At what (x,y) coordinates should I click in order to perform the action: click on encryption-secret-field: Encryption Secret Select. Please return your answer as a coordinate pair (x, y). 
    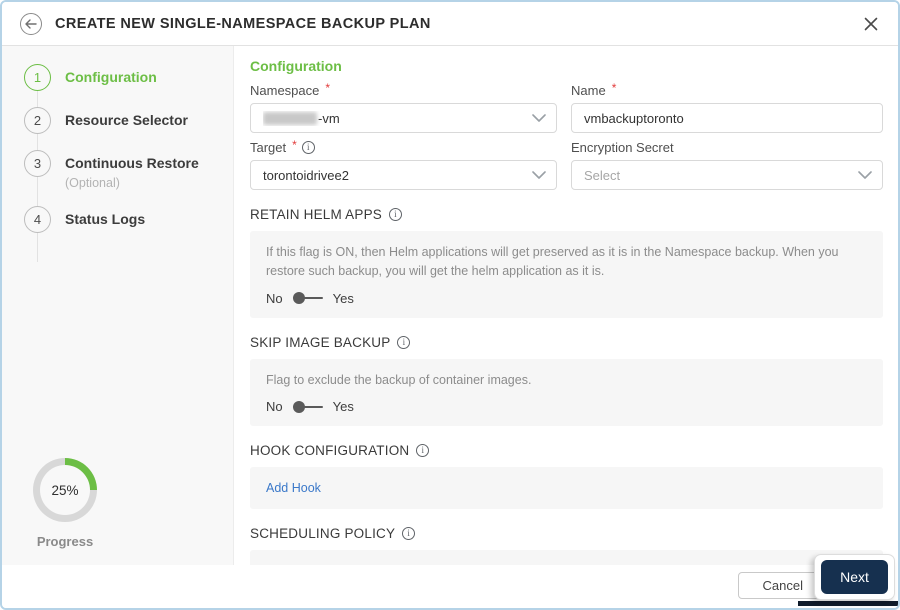
    Looking at the image, I should click on (727, 161).